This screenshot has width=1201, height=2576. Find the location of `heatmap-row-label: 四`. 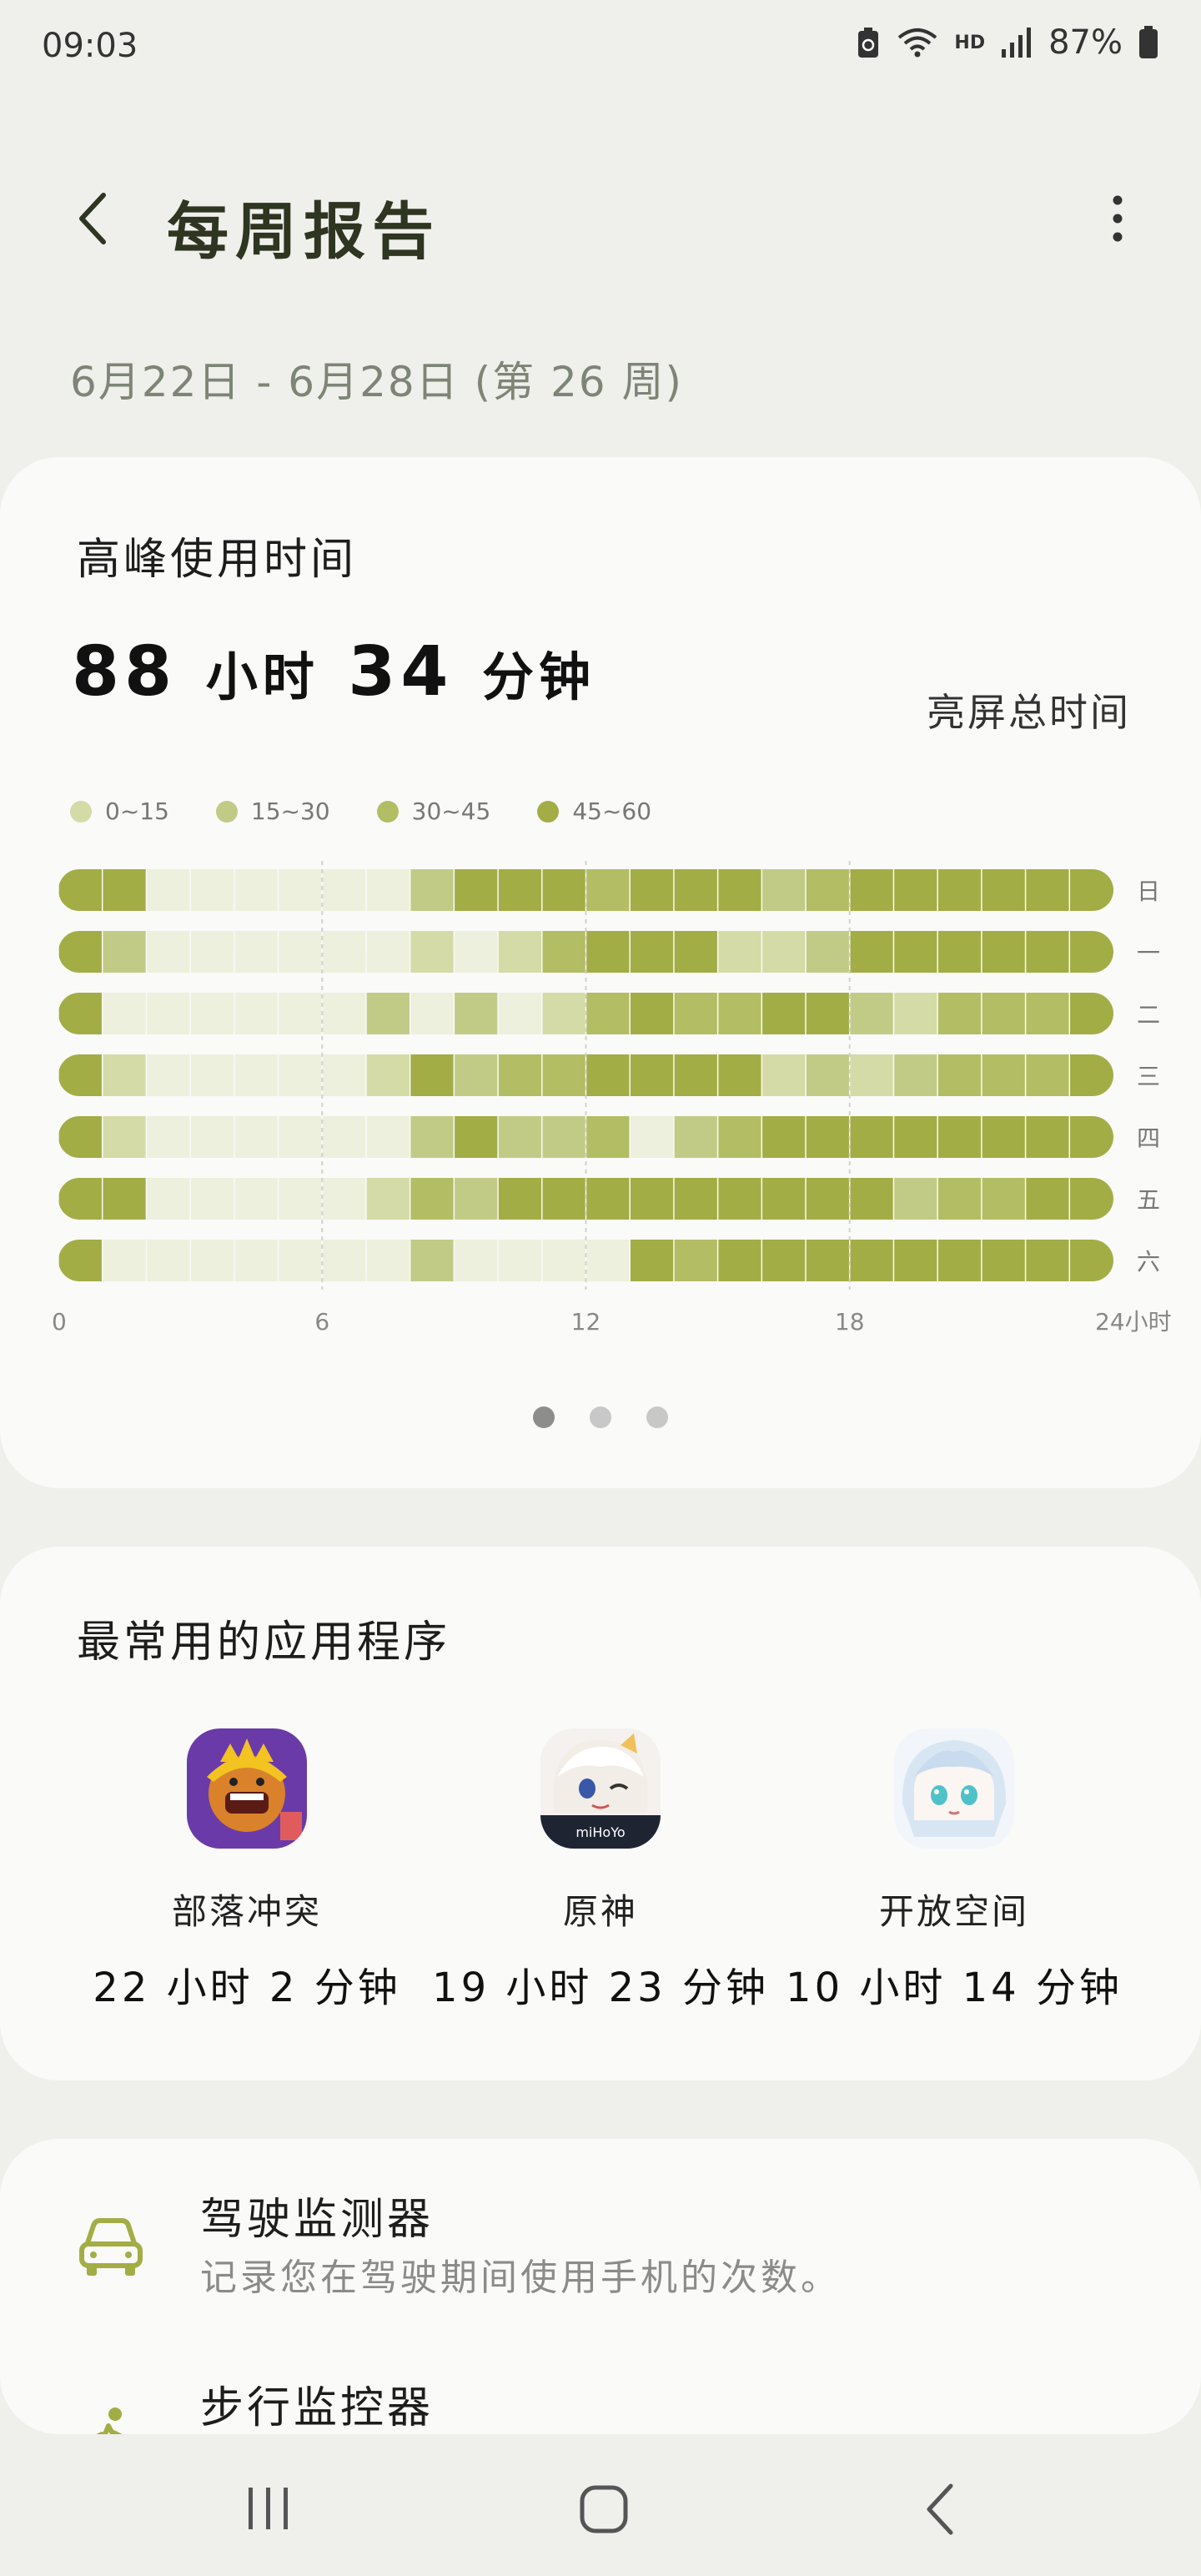

heatmap-row-label: 四 is located at coordinates (1149, 1138).